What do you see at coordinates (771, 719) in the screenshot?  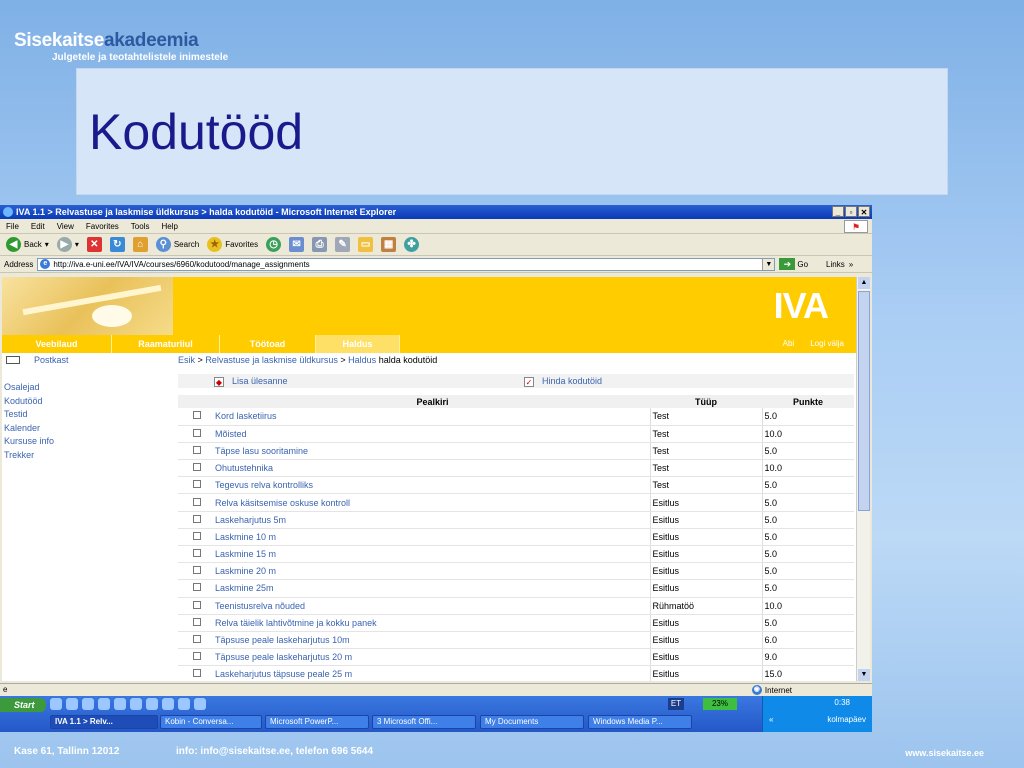 I see `chevron-left-icon: «` at bounding box center [771, 719].